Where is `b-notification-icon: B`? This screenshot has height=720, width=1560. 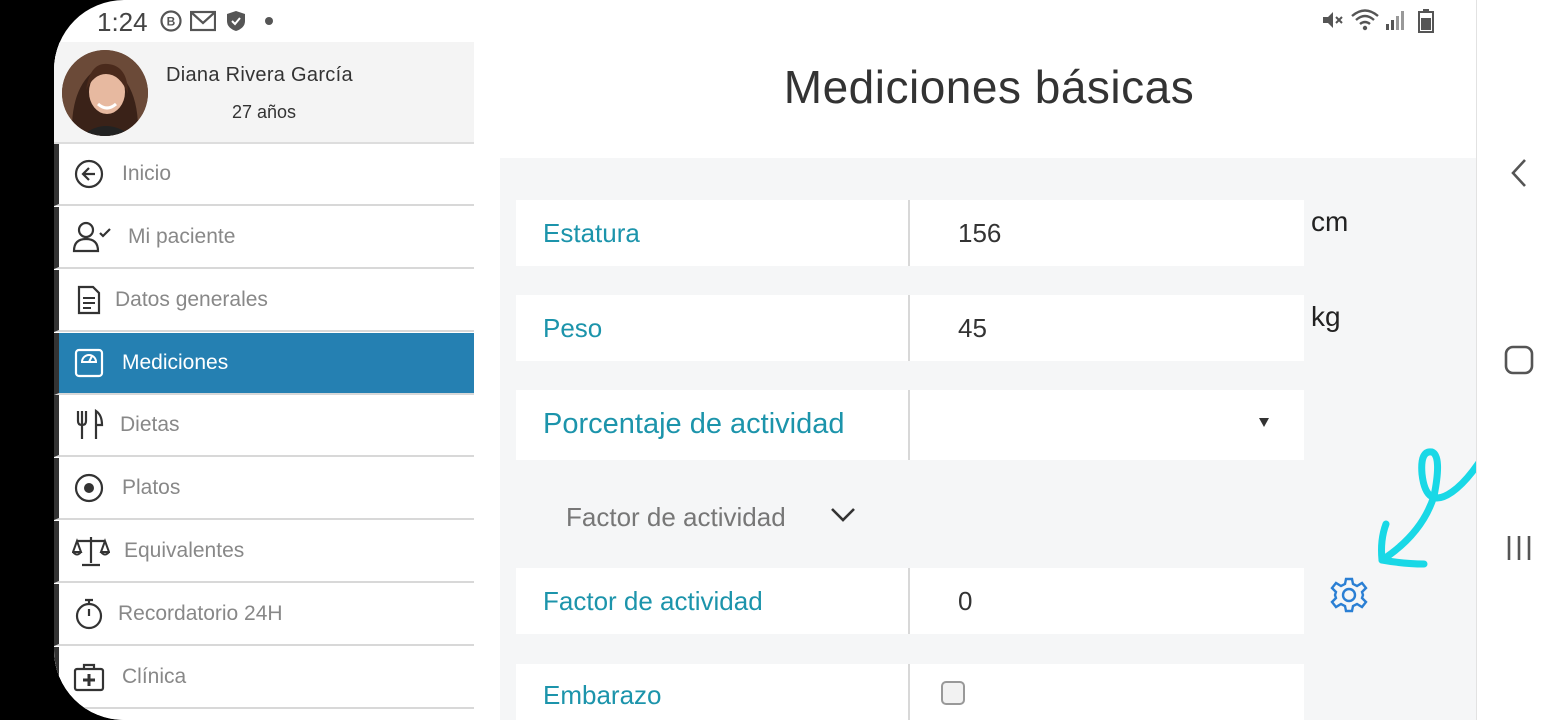
b-notification-icon: B is located at coordinates (171, 21).